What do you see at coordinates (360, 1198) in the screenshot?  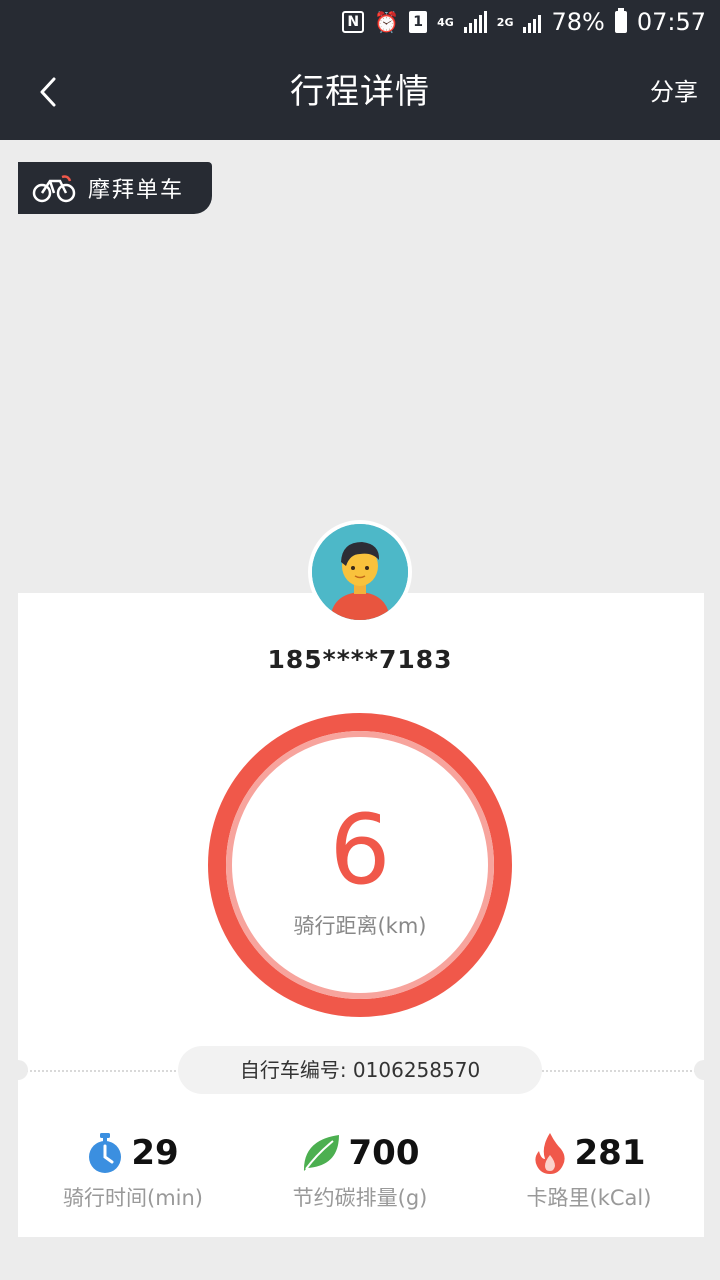 I see `carbon-saved-label: 节约碳排量(g)` at bounding box center [360, 1198].